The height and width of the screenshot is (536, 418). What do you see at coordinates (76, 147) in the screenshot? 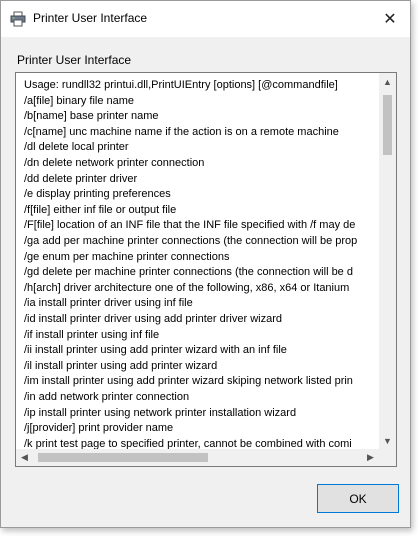
I see `usage-line: /dl delete local printer` at bounding box center [76, 147].